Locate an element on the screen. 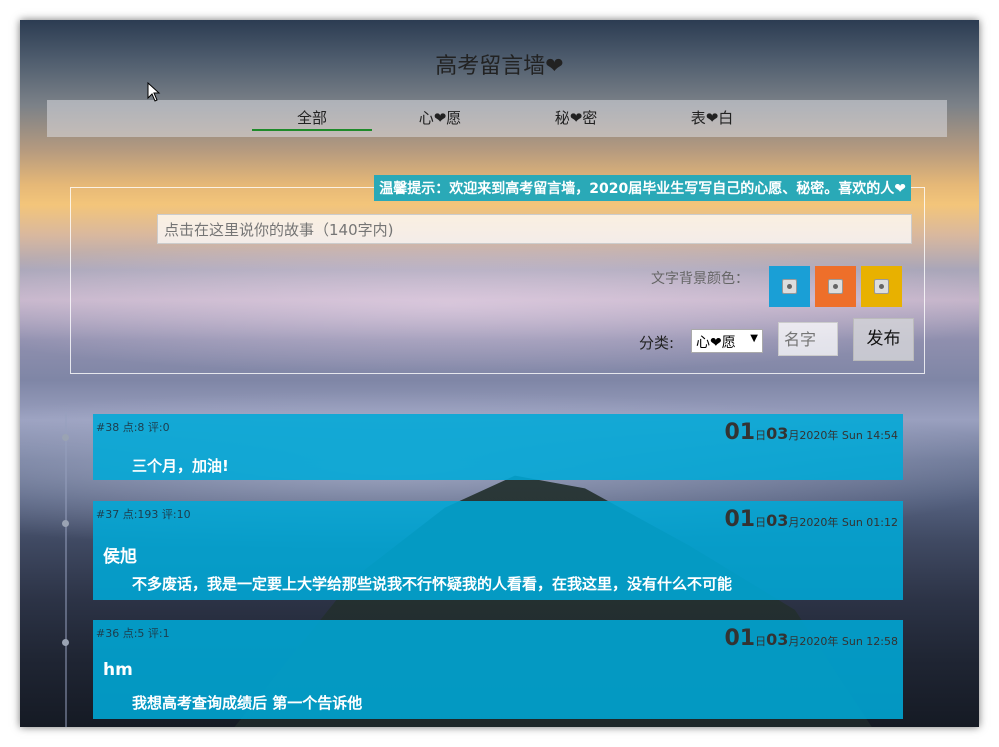  story-input is located at coordinates (534, 229).